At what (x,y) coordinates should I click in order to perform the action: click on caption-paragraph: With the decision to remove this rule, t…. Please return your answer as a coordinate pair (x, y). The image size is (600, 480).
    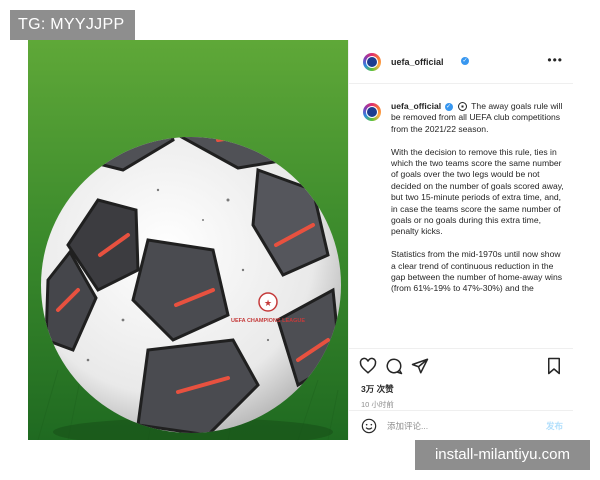
    Looking at the image, I should click on (477, 191).